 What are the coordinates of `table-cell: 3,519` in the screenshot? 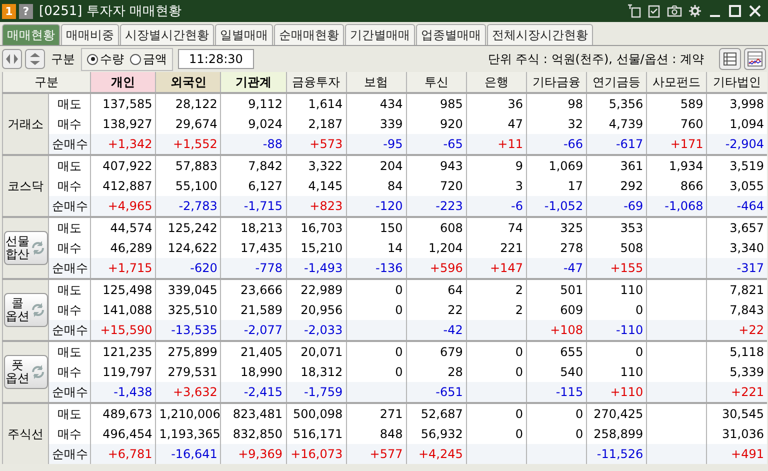 It's located at (747, 166).